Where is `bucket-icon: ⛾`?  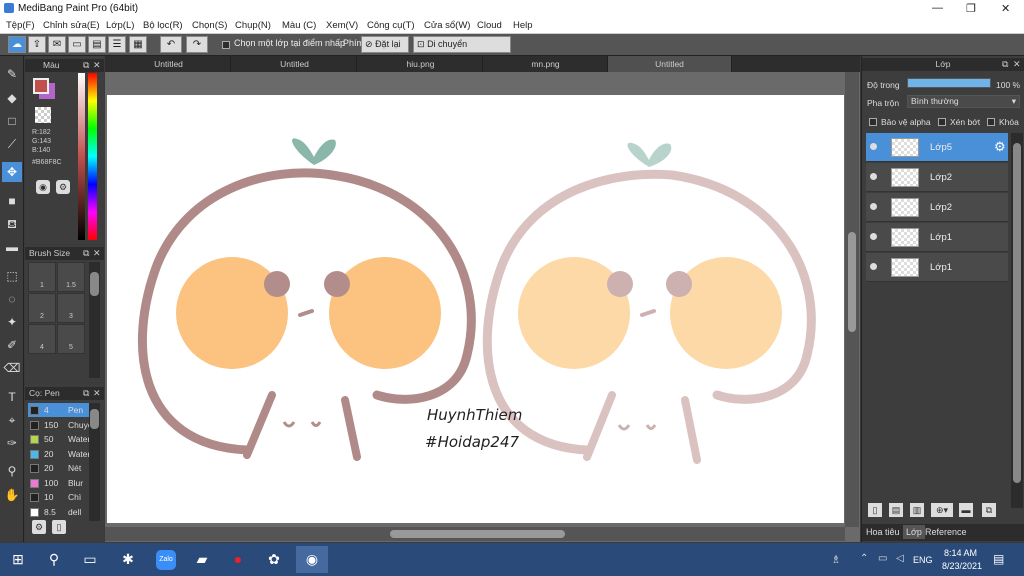 bucket-icon: ⛾ is located at coordinates (12, 224).